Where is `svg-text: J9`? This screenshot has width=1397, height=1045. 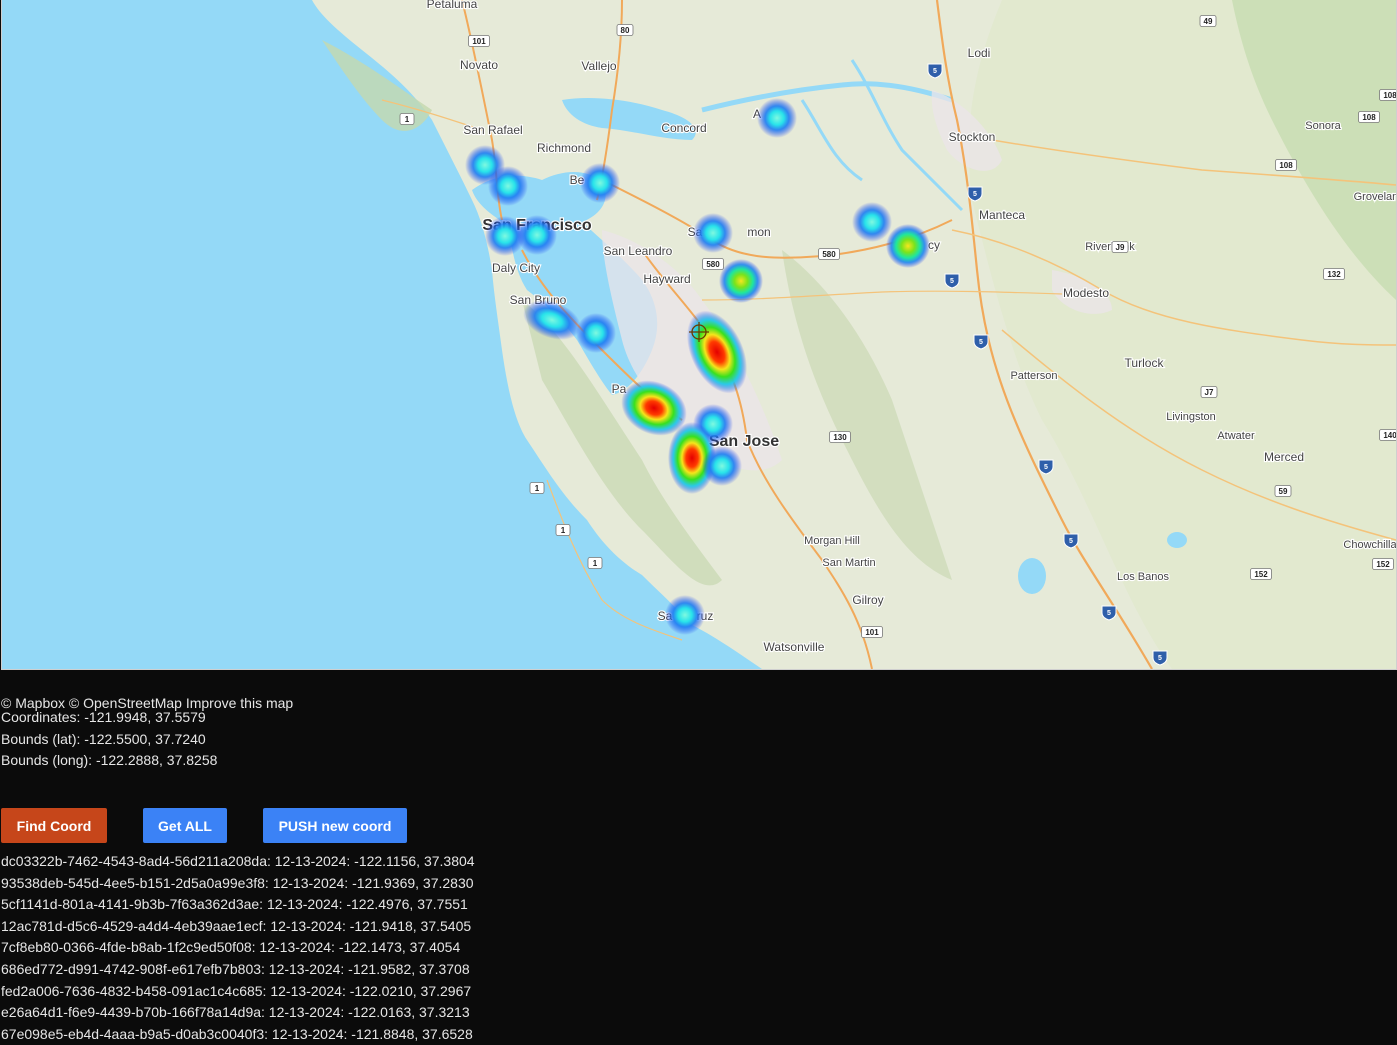 svg-text: J9 is located at coordinates (1120, 247).